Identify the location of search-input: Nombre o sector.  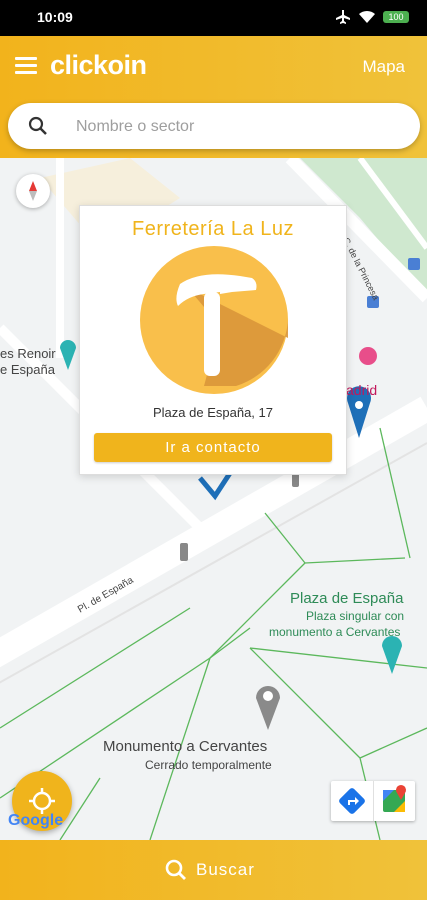
(214, 126).